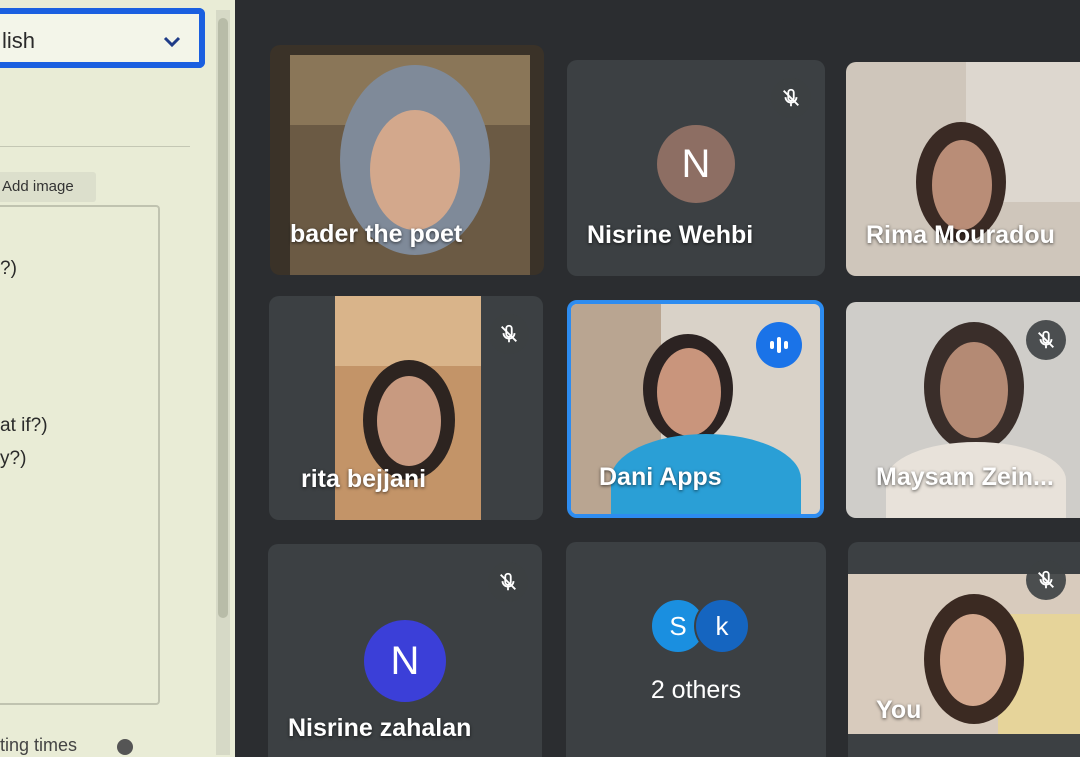 The image size is (1080, 757). I want to click on participant-tile: N Nisrine zahalan, so click(405, 650).